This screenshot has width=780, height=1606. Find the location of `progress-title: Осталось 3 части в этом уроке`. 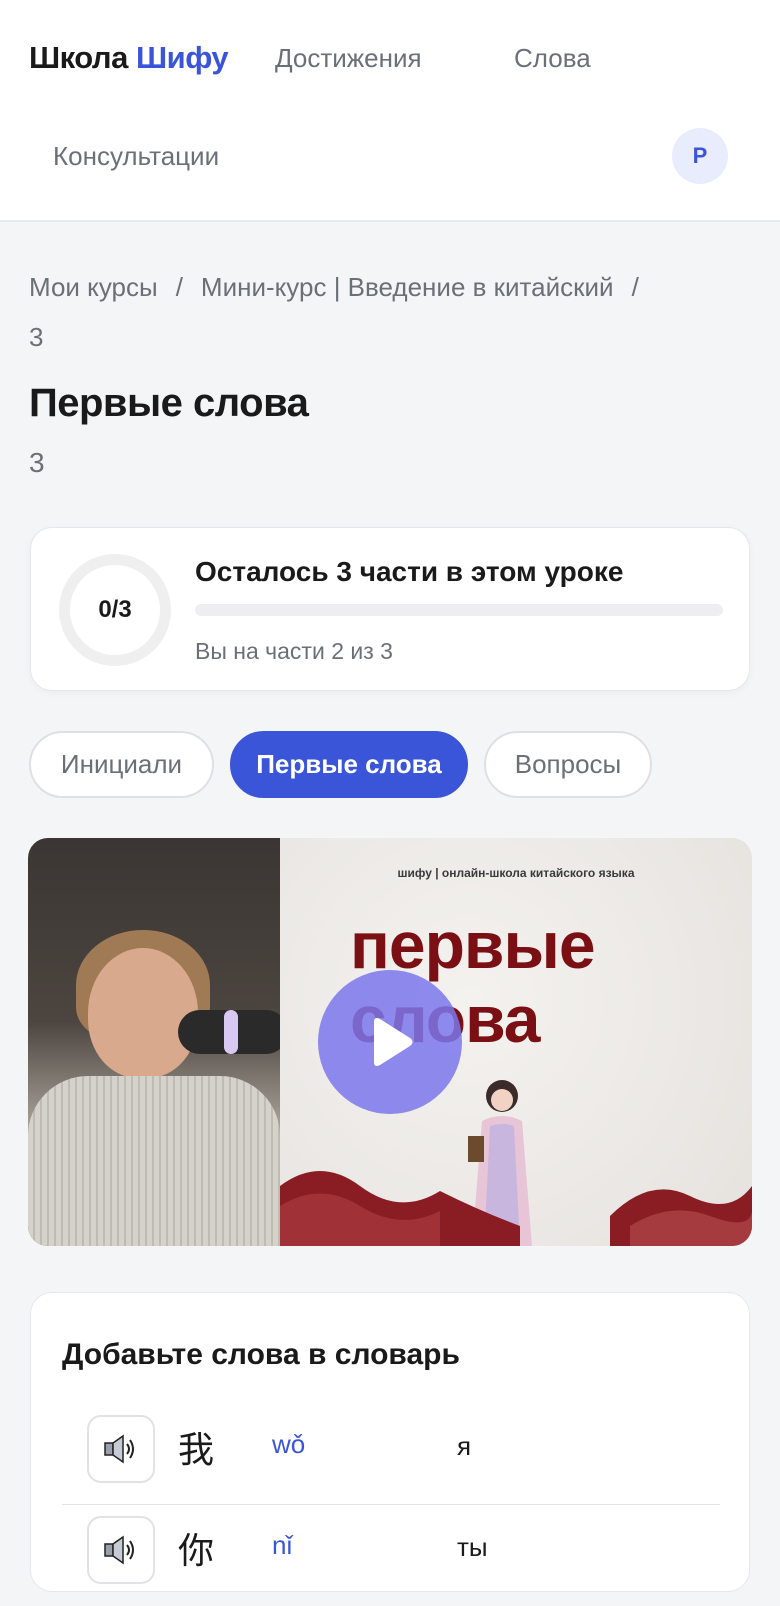

progress-title: Осталось 3 части в этом уроке is located at coordinates (409, 571).